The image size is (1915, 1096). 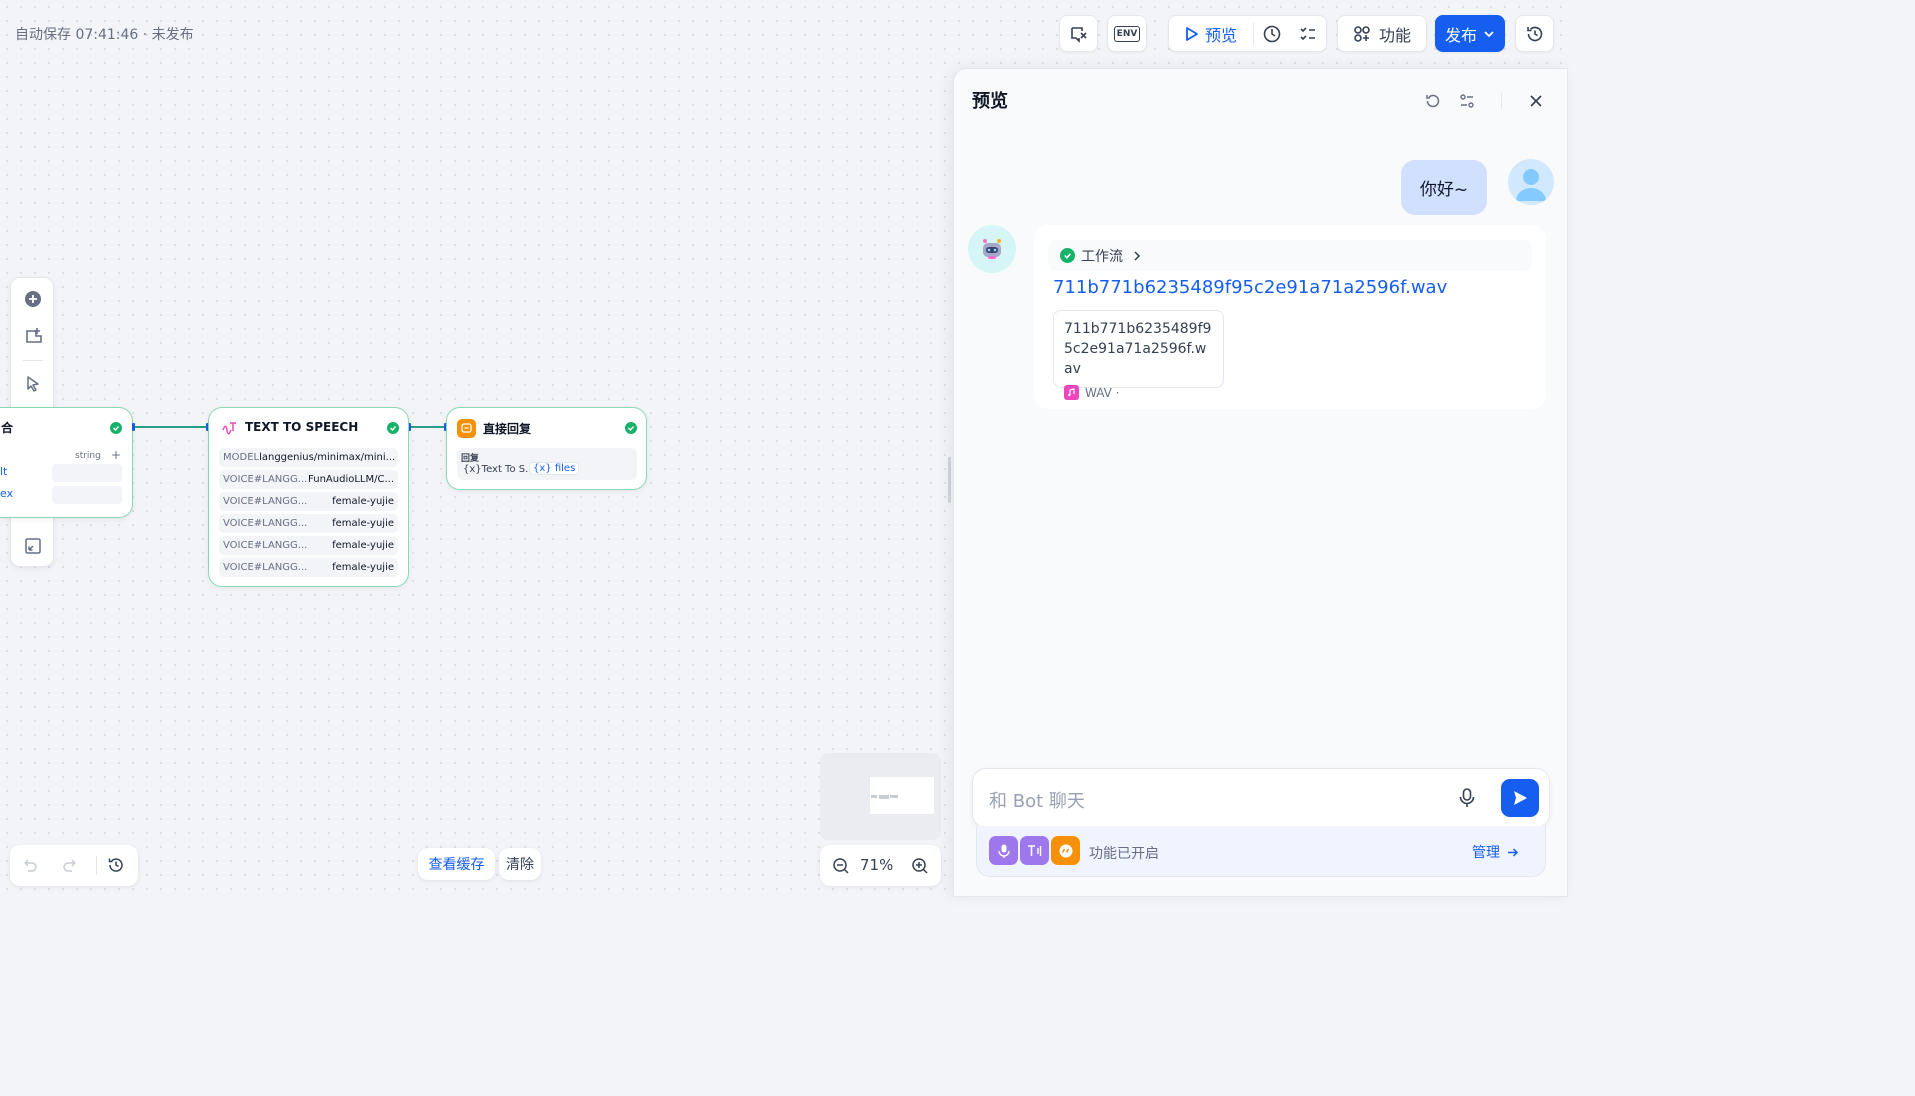 What do you see at coordinates (116, 867) in the screenshot?
I see `change-history-icon` at bounding box center [116, 867].